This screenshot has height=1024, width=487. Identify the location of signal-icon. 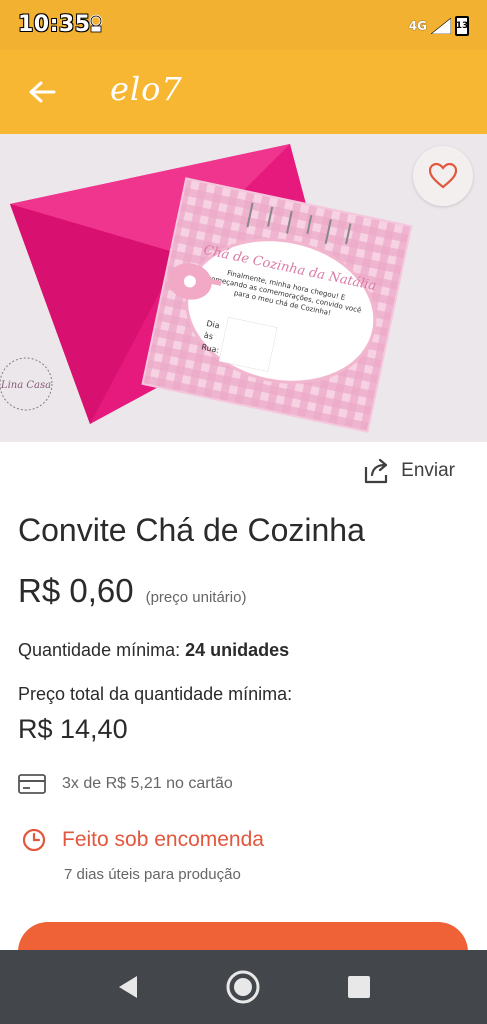
(441, 26).